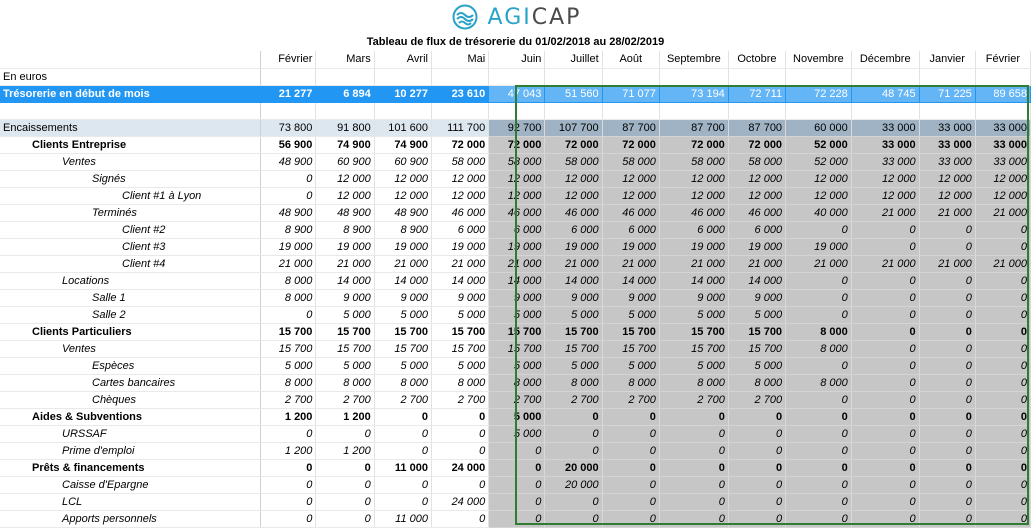 This screenshot has height=528, width=1031. I want to click on row-label: Salle 1, so click(131, 298).